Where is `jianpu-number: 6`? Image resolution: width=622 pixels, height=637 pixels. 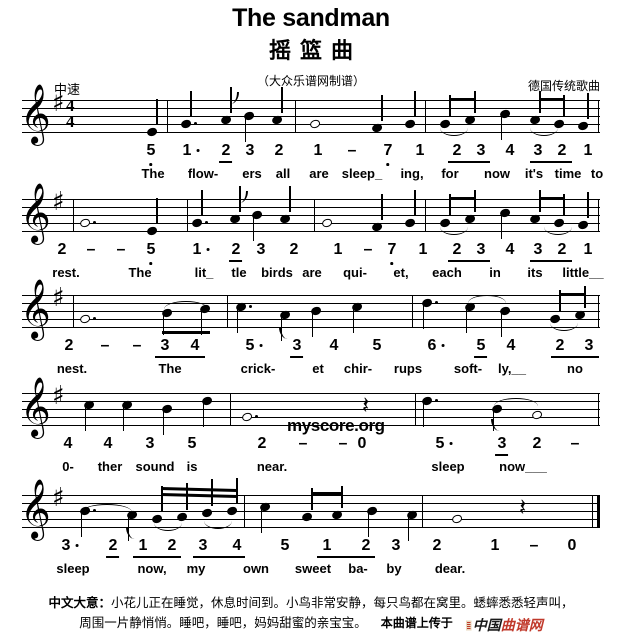
jianpu-number: 6 is located at coordinates (436, 346).